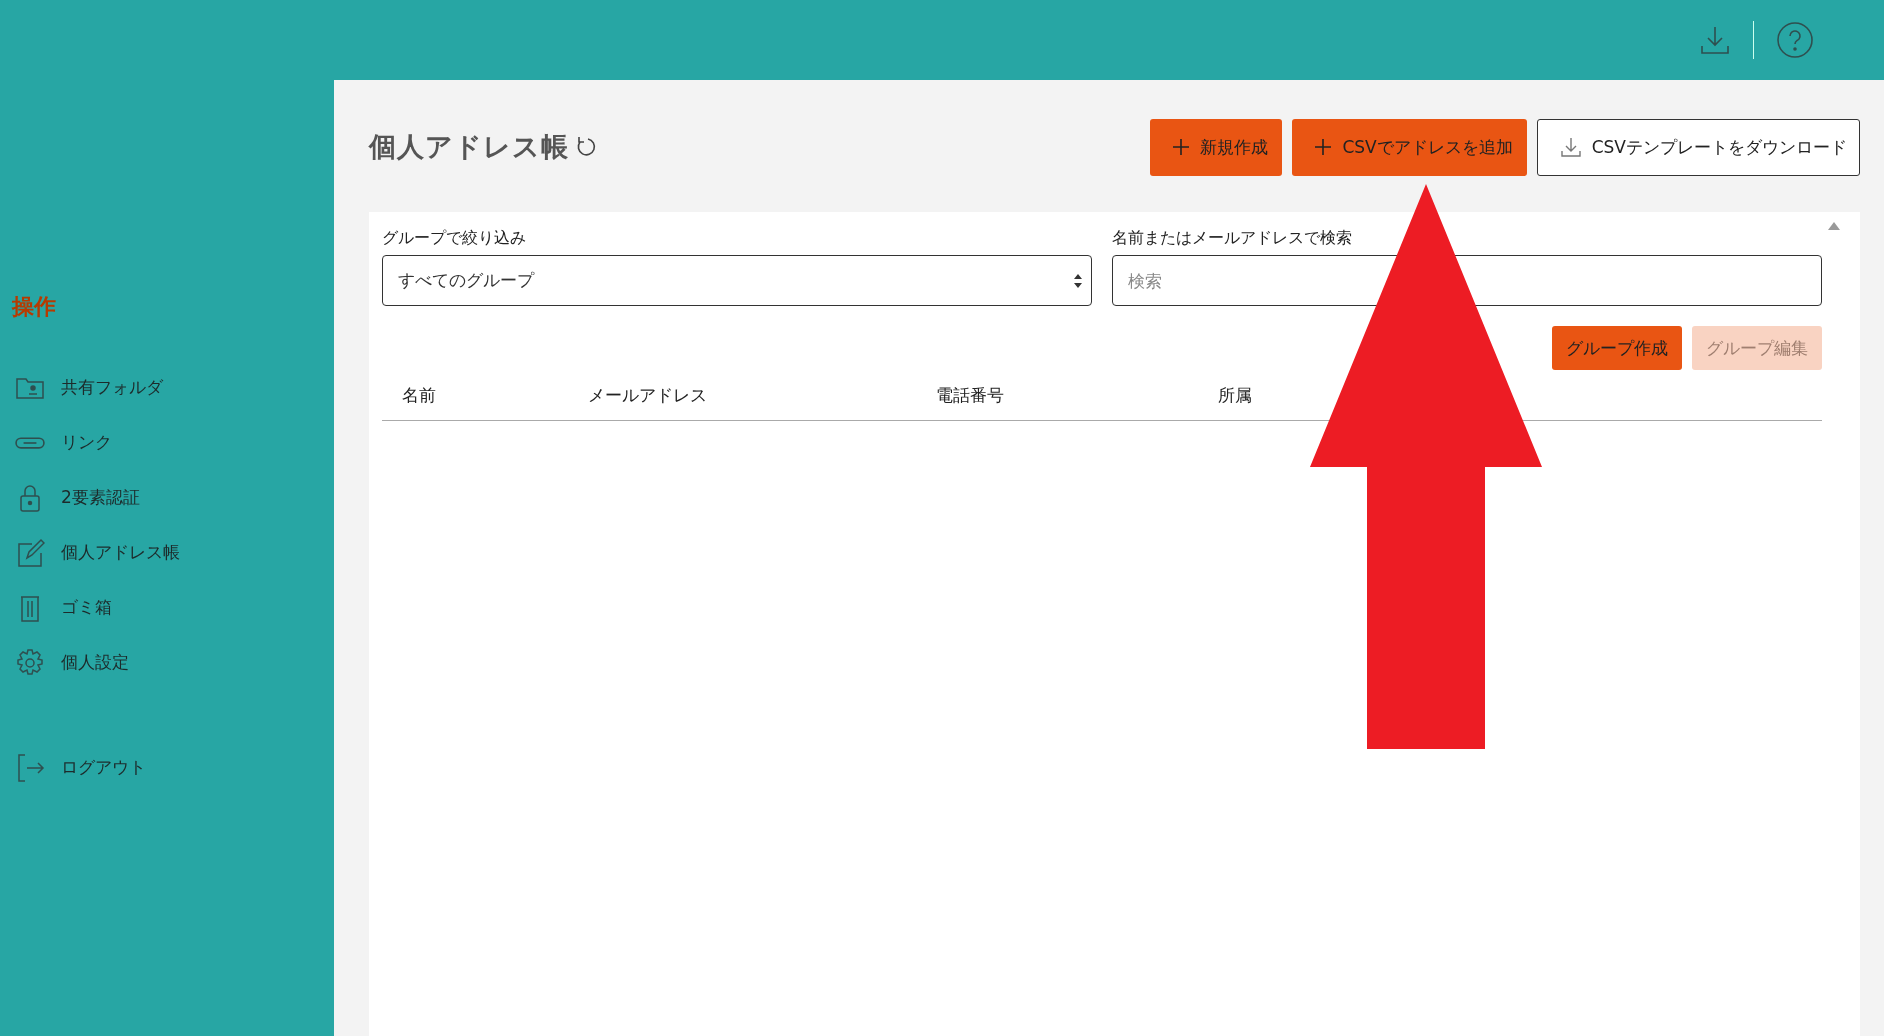 Image resolution: width=1884 pixels, height=1036 pixels. I want to click on sidebar-item: ゴミ箱, so click(56, 607).